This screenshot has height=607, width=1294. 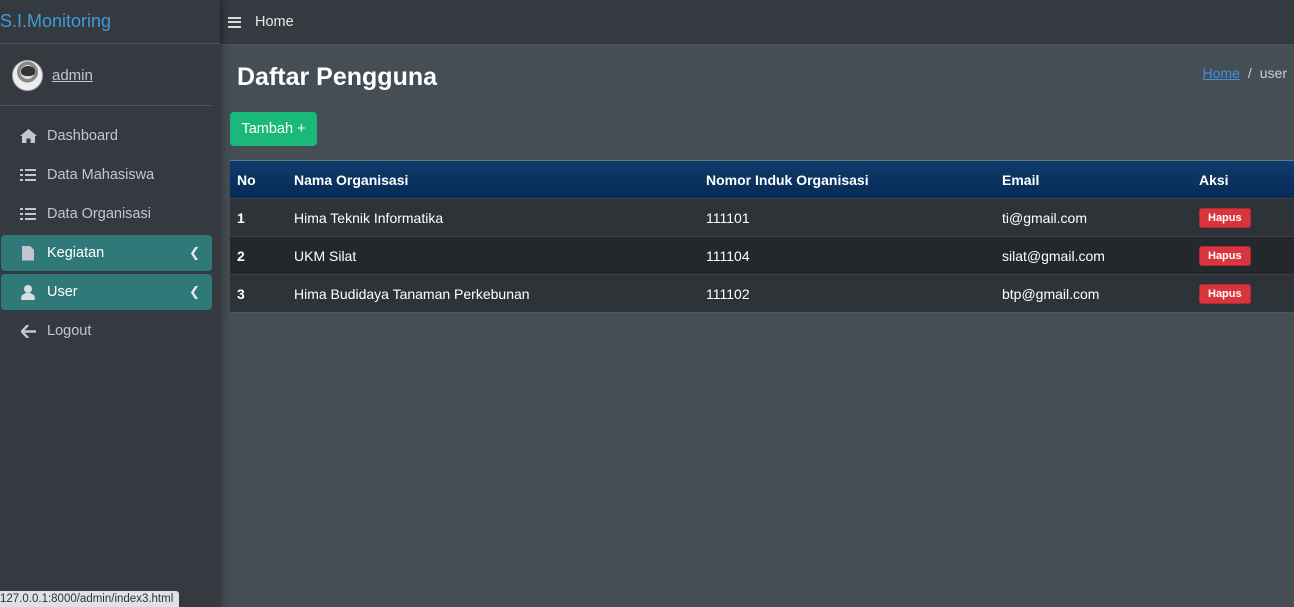 I want to click on cell-no: 2, so click(x=241, y=255).